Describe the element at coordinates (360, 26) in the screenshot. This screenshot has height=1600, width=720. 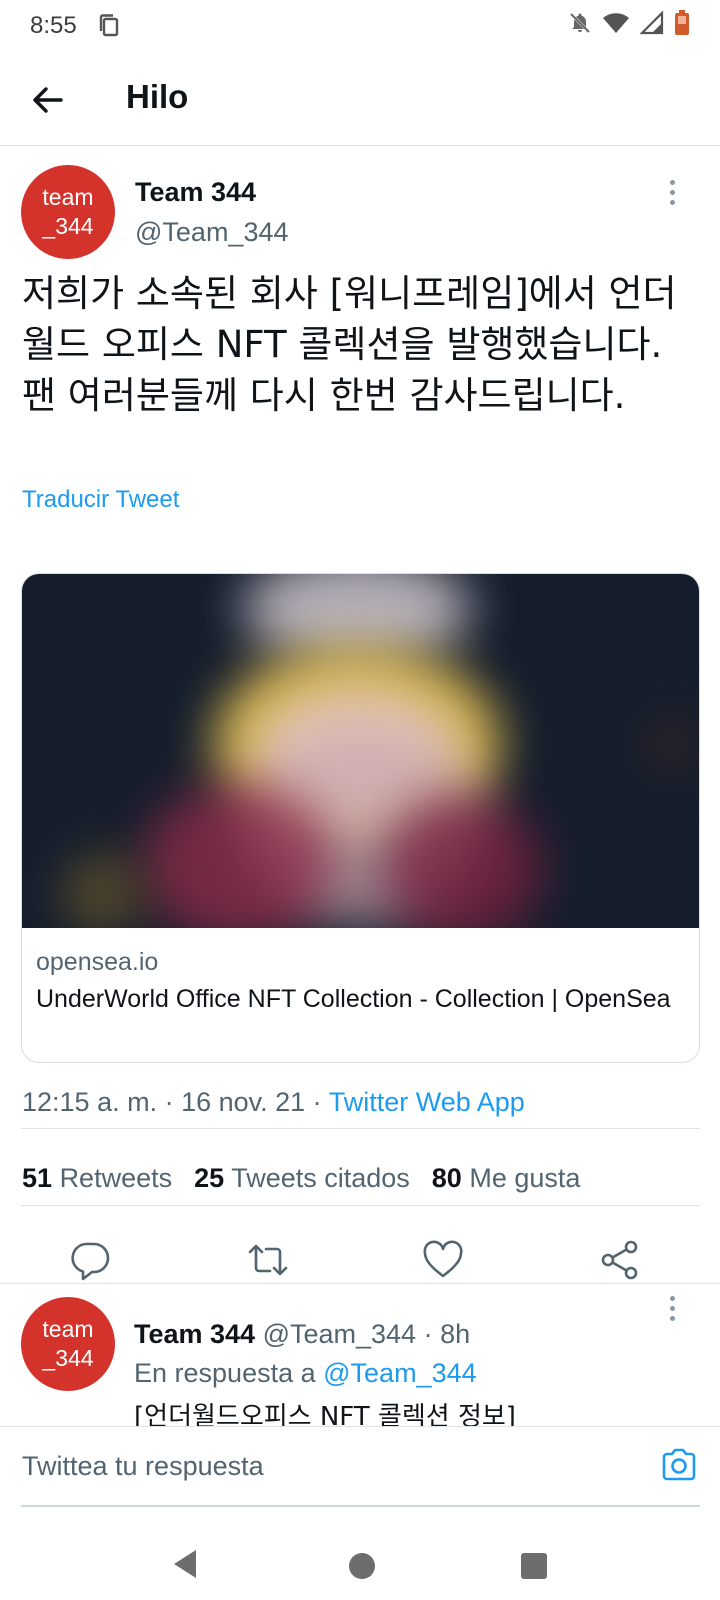
I see `status-bar: 8:55` at that location.